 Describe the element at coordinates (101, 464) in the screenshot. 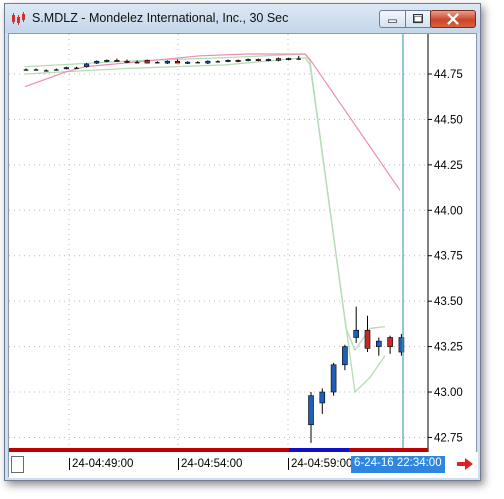

I see `time-label: 24-04:49:00` at that location.